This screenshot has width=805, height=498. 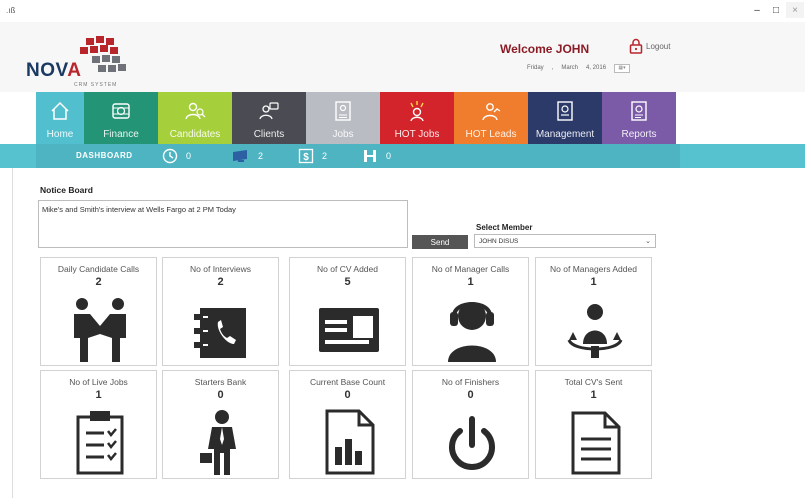 What do you see at coordinates (470, 382) in the screenshot?
I see `card-title: No of Finishers` at bounding box center [470, 382].